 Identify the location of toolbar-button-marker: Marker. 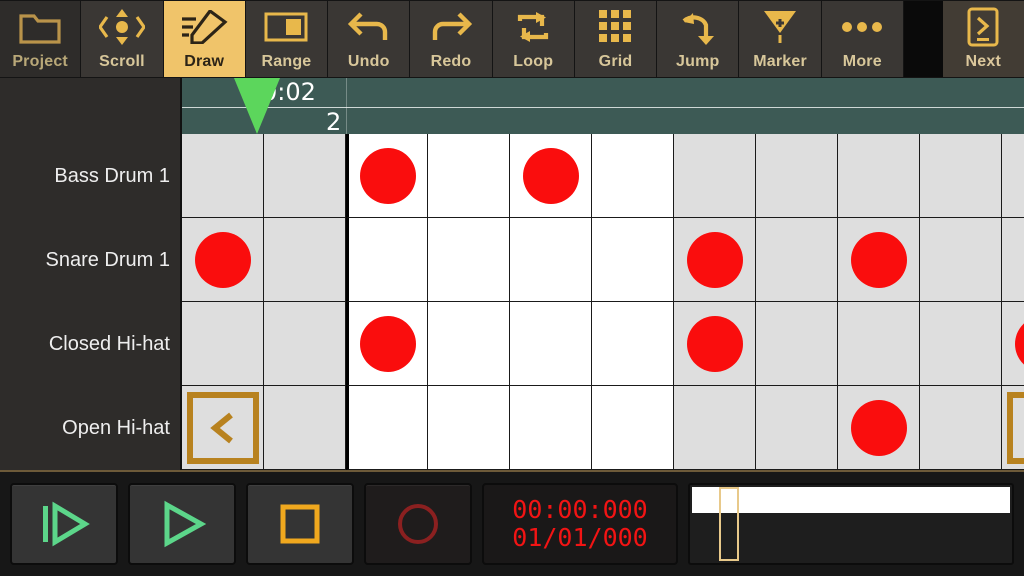
(780, 39).